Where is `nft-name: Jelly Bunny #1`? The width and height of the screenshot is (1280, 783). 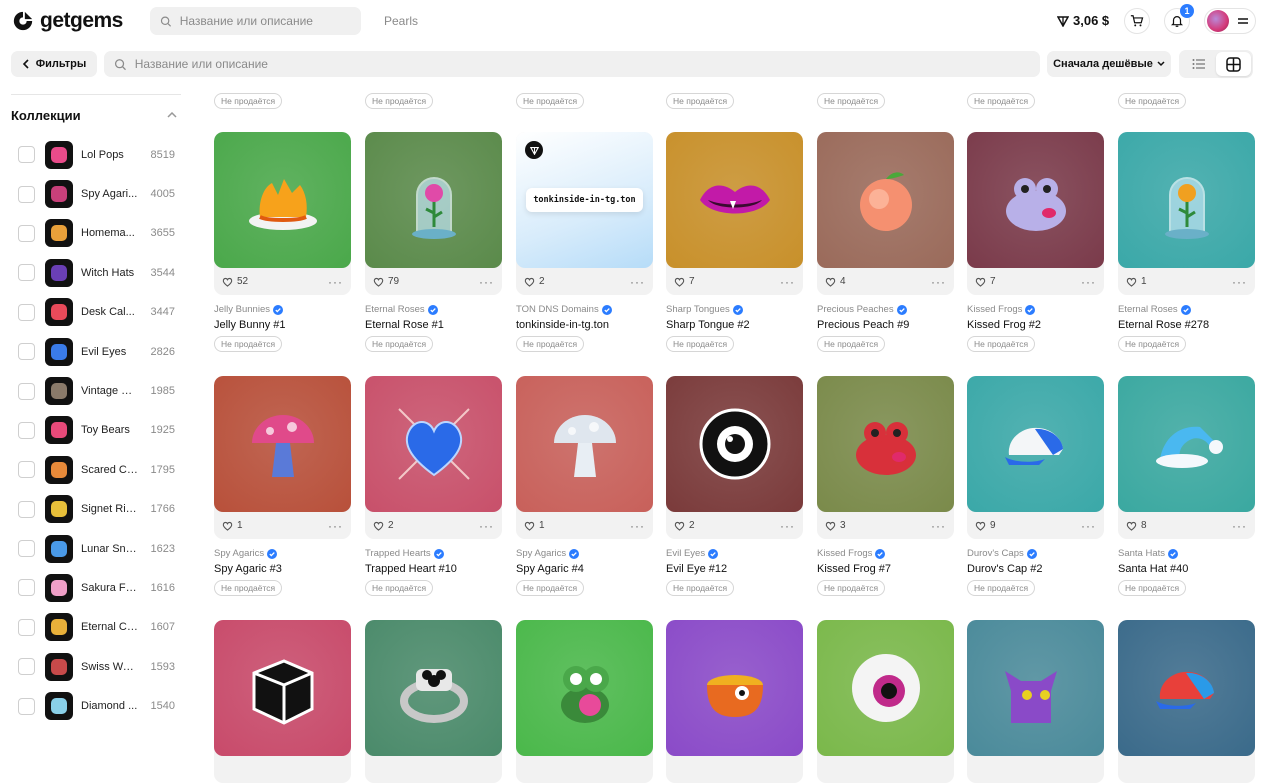
nft-name: Jelly Bunny #1 is located at coordinates (250, 325).